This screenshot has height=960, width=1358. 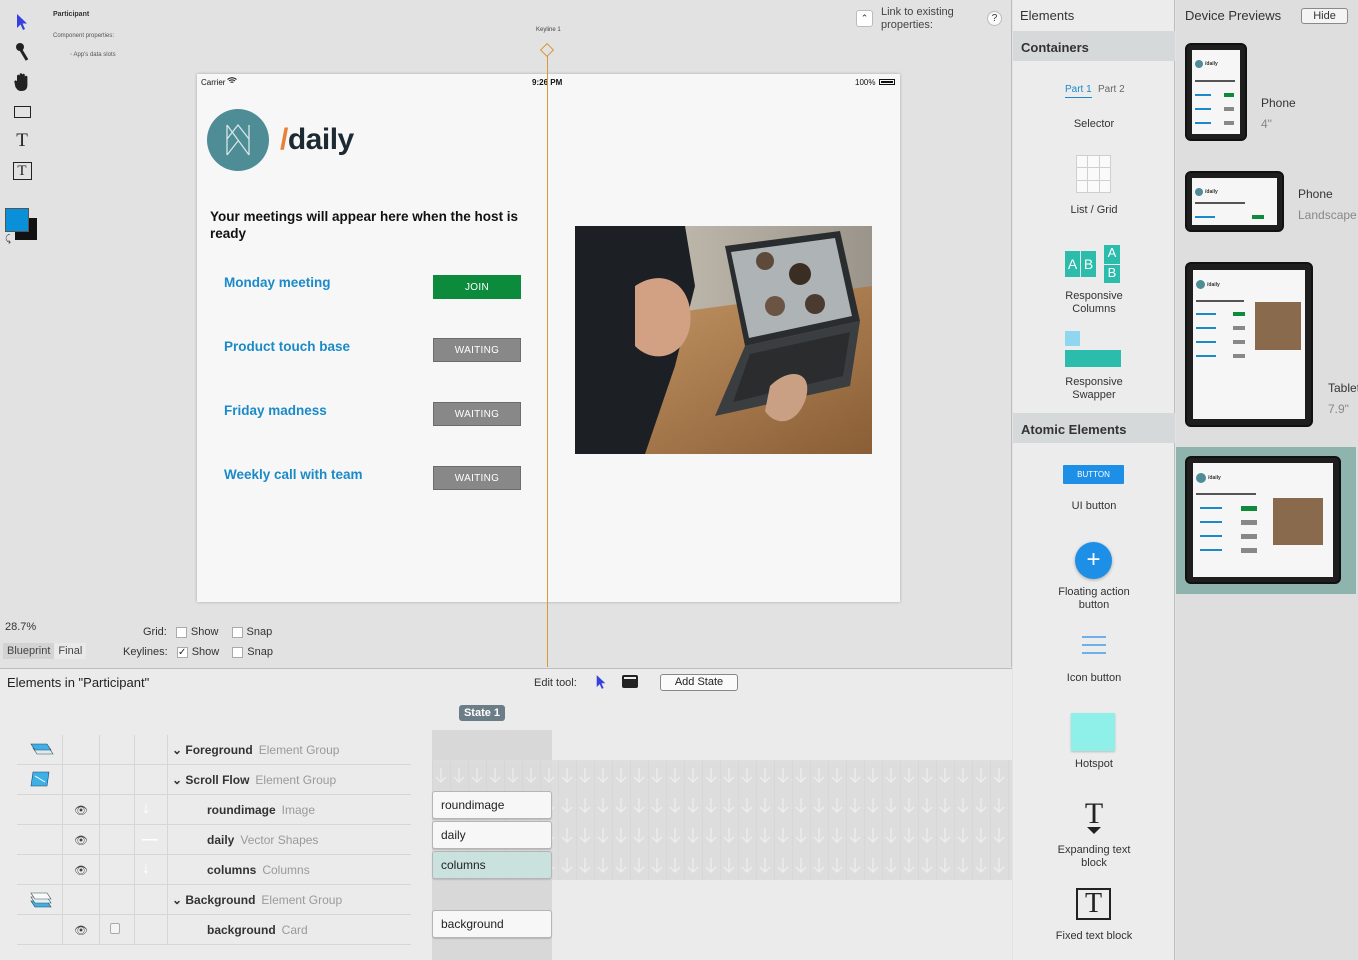 I want to click on add-state-button: Add State, so click(x=699, y=682).